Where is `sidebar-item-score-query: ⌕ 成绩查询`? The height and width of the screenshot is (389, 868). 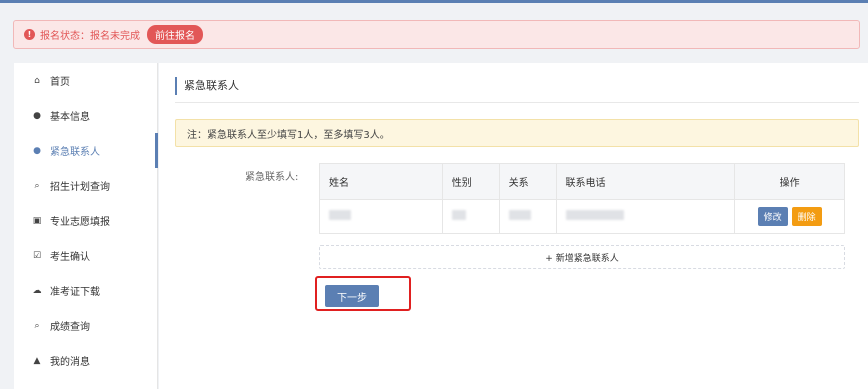 sidebar-item-score-query: ⌕ 成绩查询 is located at coordinates (85, 325).